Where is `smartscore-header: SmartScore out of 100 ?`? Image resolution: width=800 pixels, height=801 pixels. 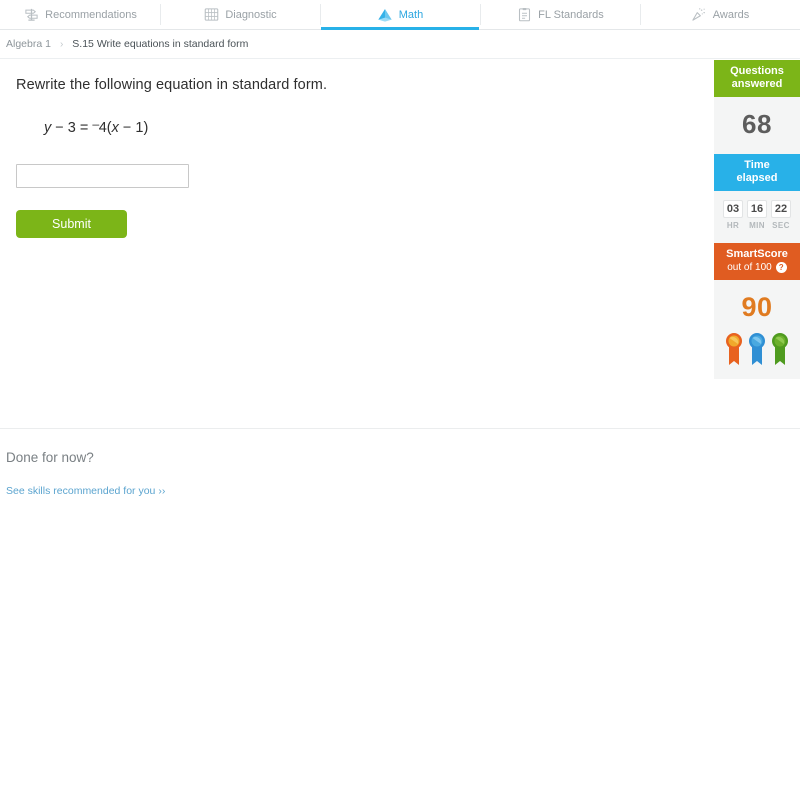 smartscore-header: SmartScore out of 100 ? is located at coordinates (757, 261).